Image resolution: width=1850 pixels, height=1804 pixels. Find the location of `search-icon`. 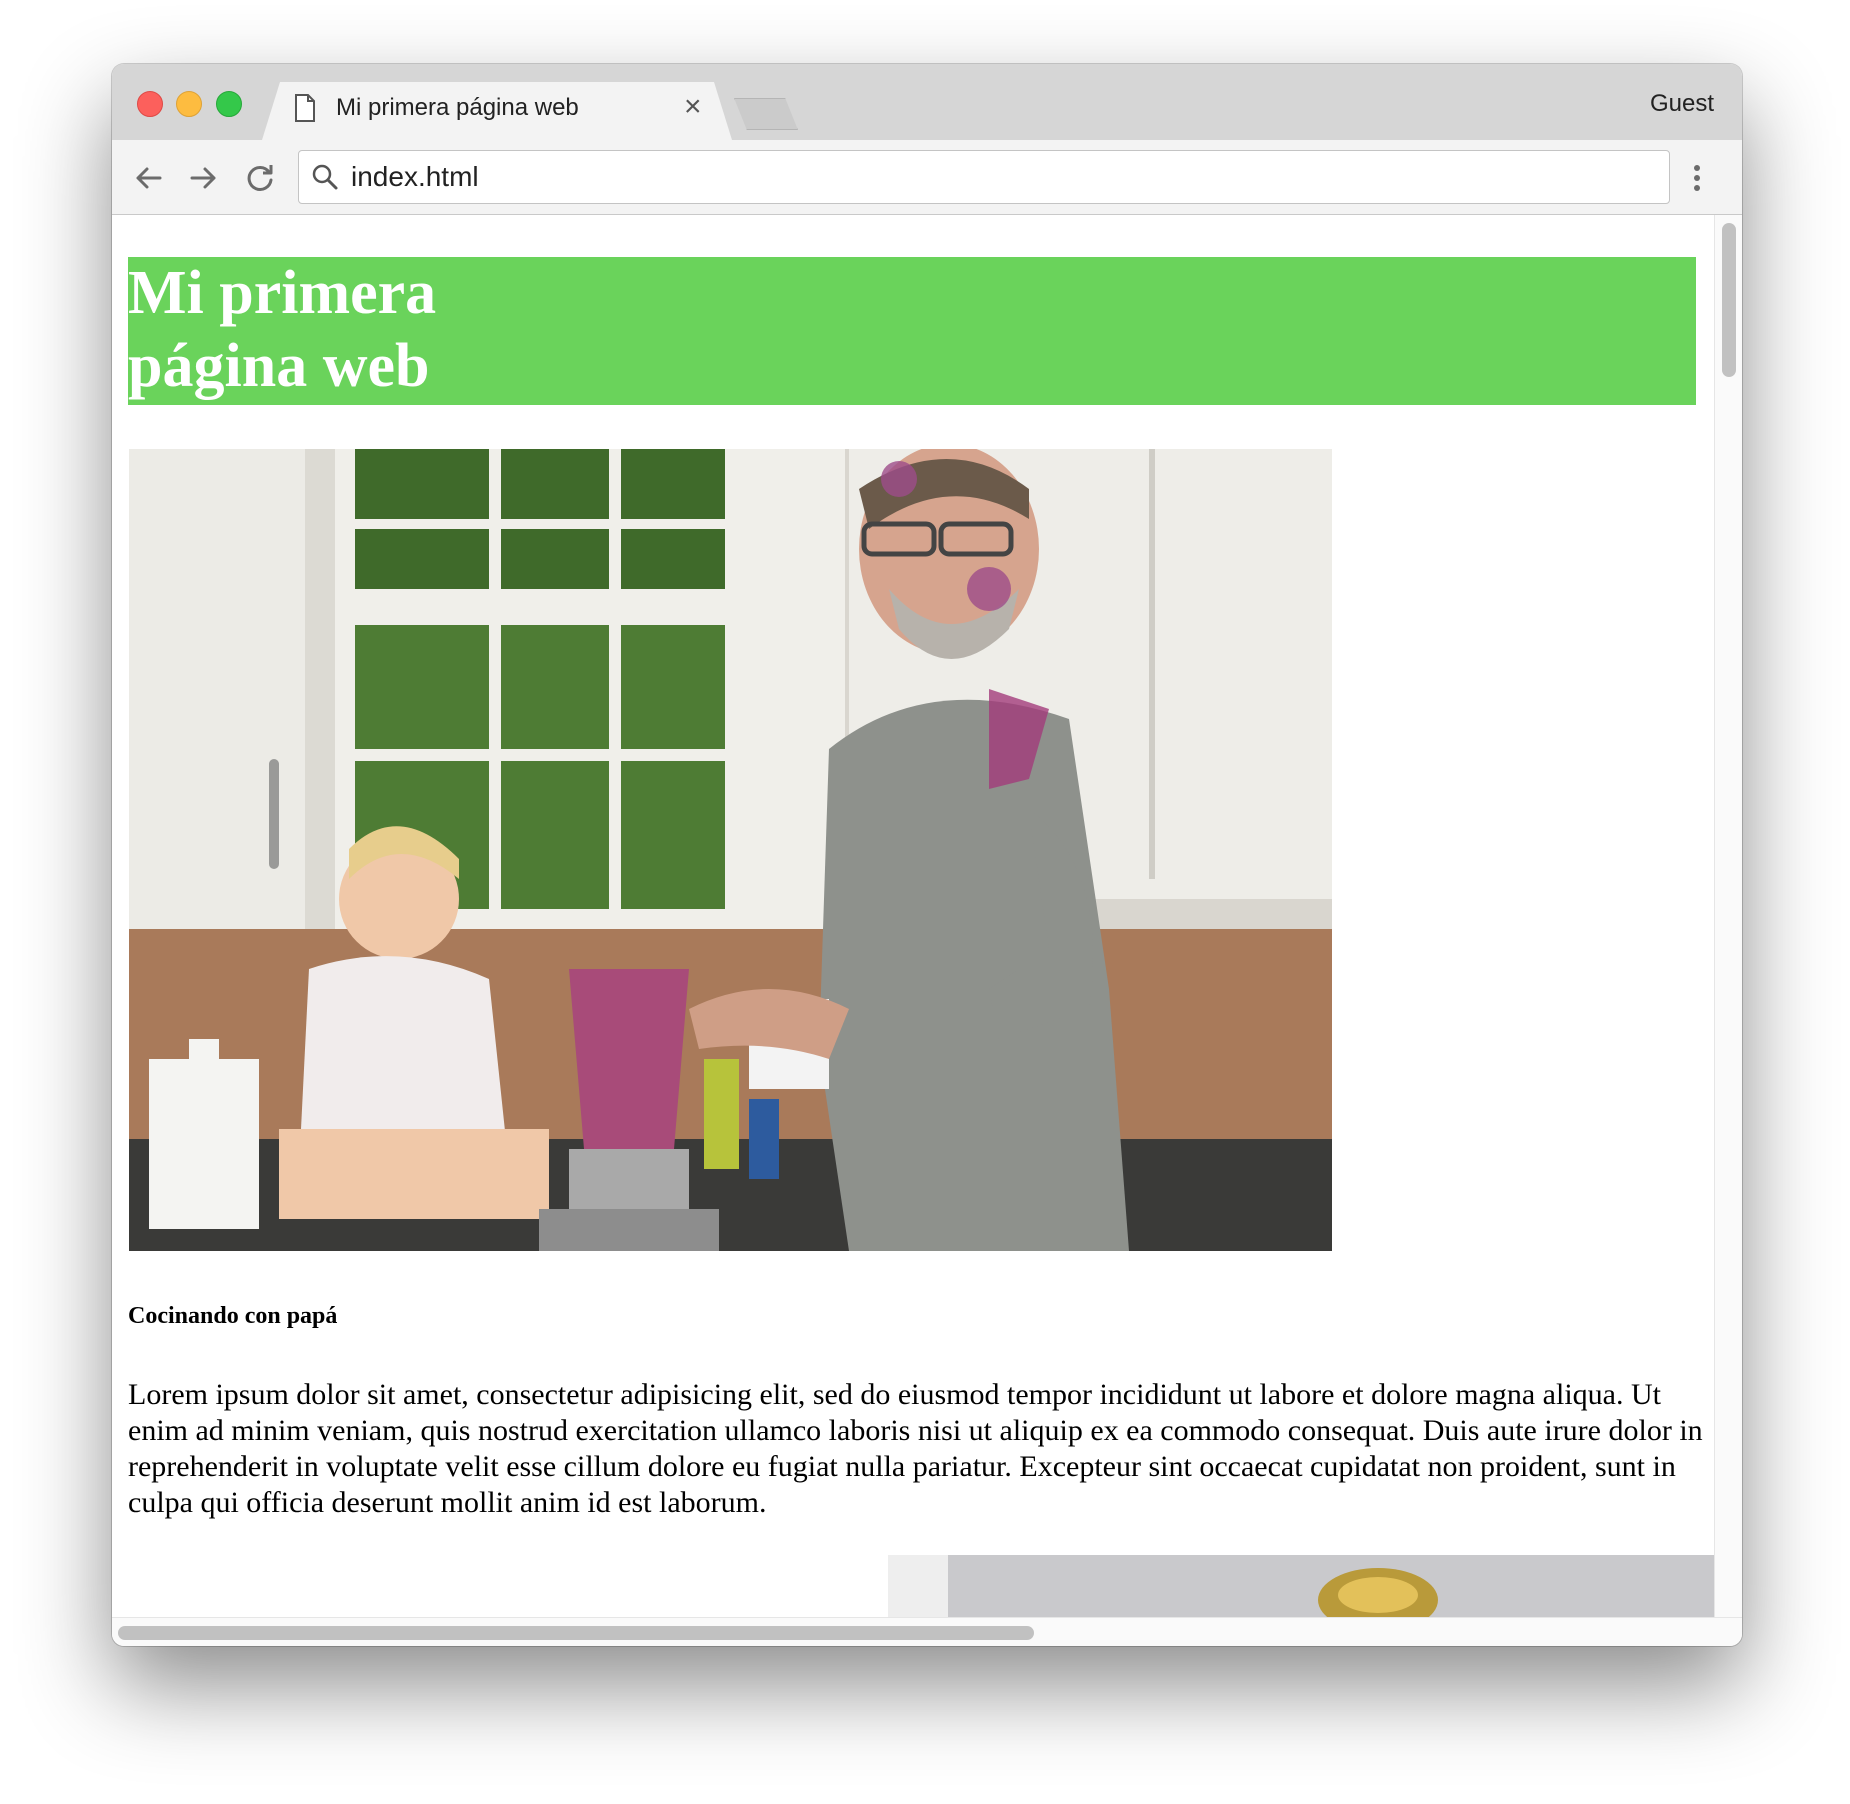

search-icon is located at coordinates (325, 177).